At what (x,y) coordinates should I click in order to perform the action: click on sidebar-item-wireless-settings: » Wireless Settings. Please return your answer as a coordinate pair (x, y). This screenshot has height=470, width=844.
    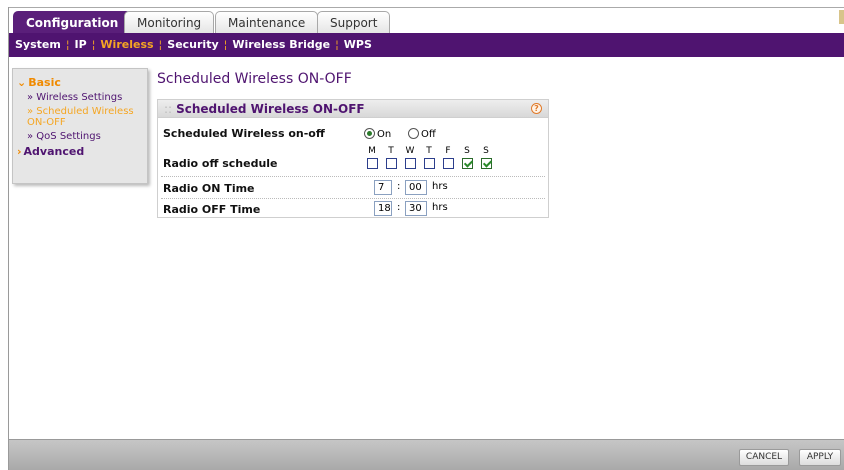
    Looking at the image, I should click on (80, 97).